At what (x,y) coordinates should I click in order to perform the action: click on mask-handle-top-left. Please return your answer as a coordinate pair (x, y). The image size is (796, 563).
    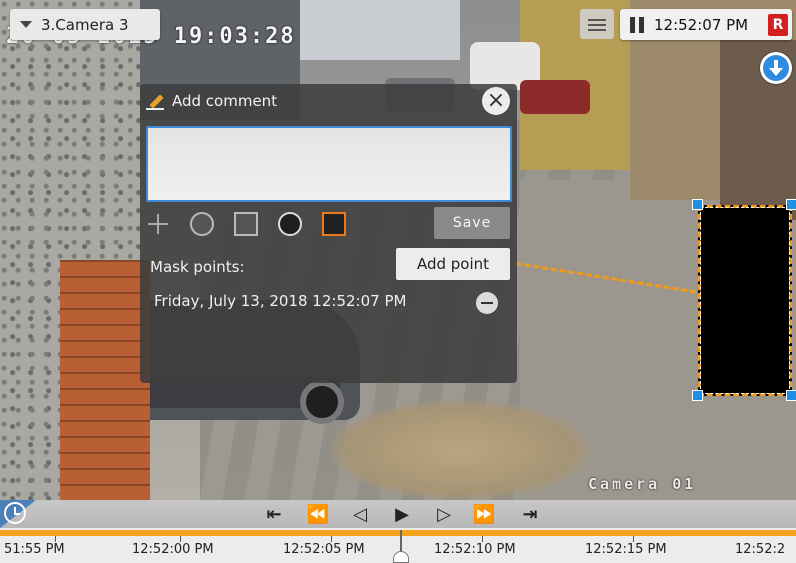
    Looking at the image, I should click on (697, 204).